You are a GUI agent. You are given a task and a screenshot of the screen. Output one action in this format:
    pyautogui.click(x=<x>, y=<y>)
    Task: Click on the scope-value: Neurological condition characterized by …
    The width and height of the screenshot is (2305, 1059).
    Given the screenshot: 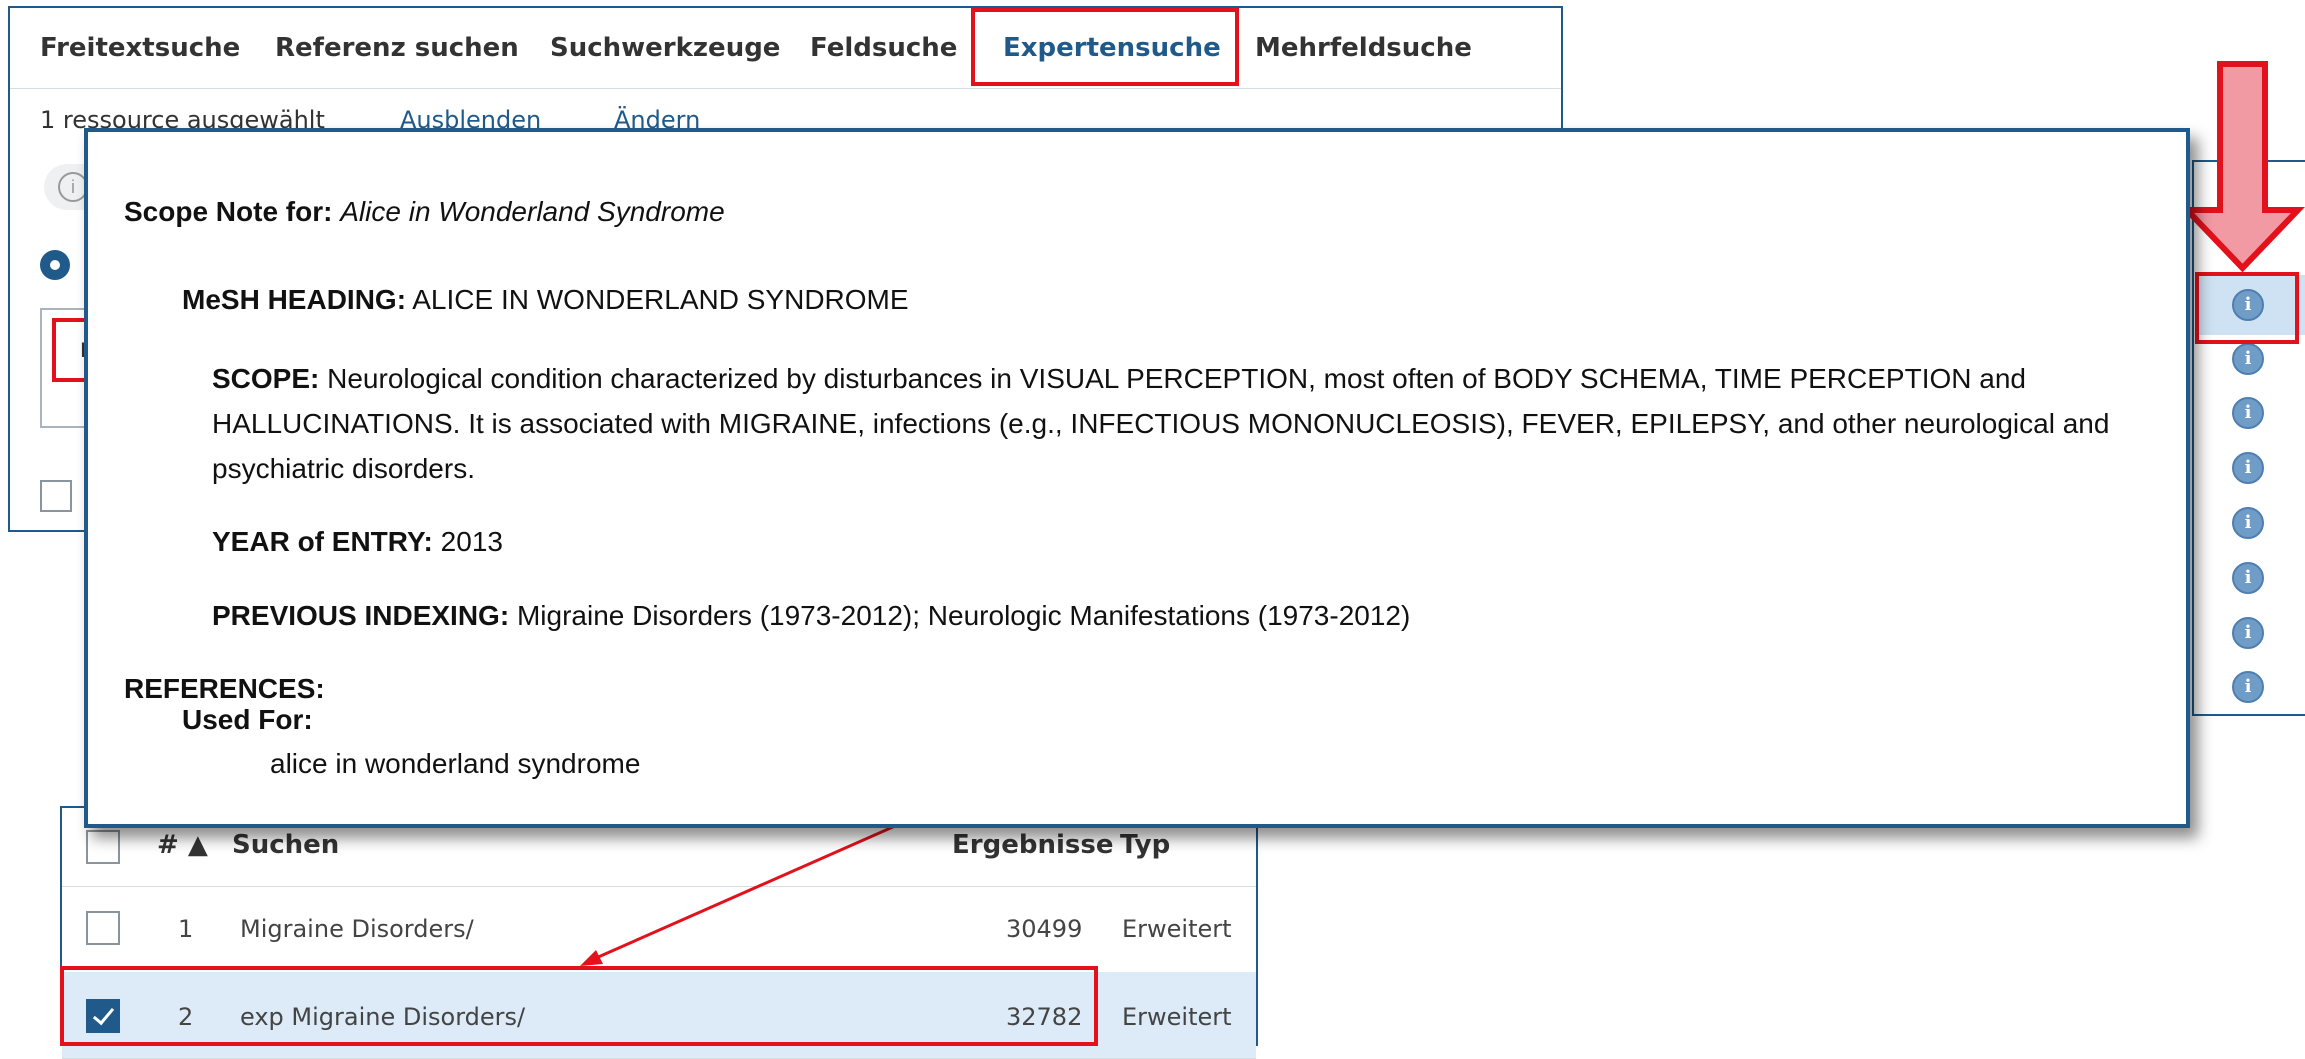 What is the action you would take?
    pyautogui.click(x=1161, y=423)
    